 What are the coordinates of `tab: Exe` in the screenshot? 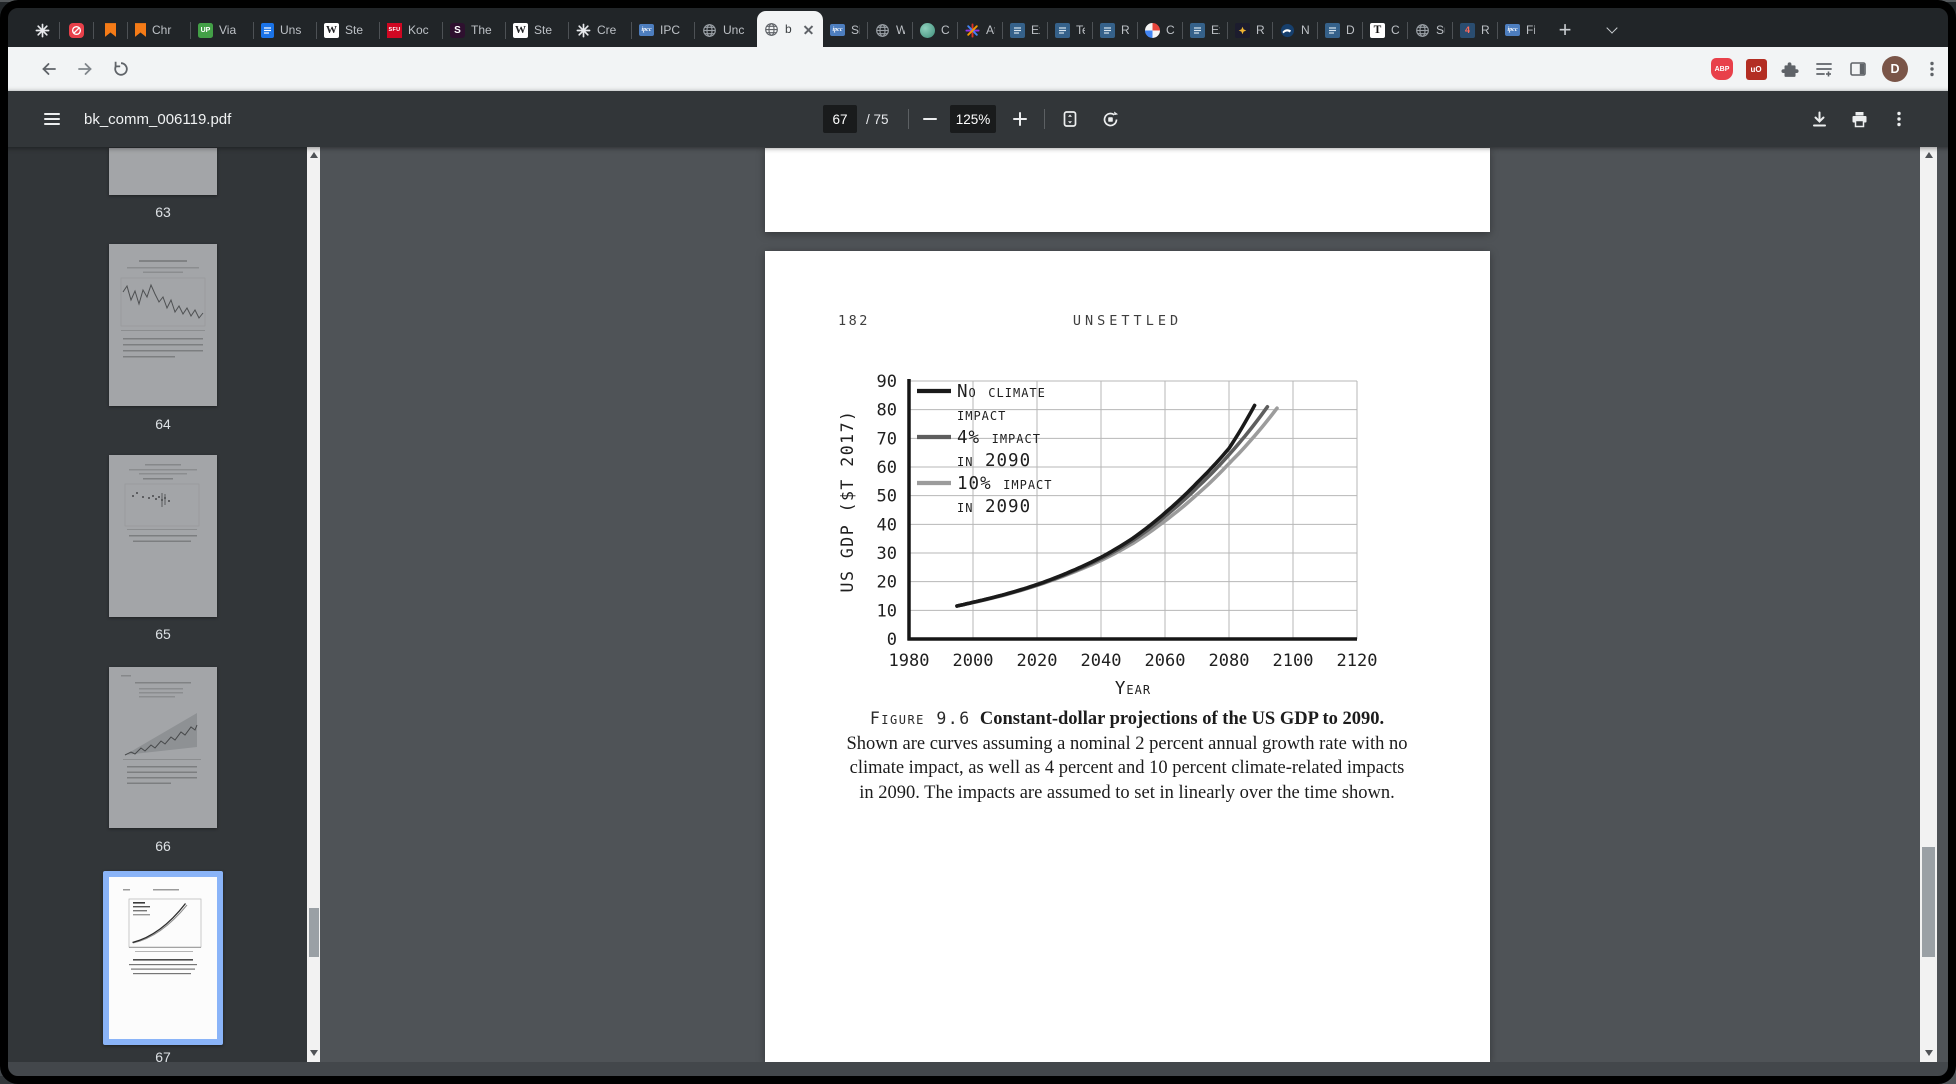 It's located at (1025, 30).